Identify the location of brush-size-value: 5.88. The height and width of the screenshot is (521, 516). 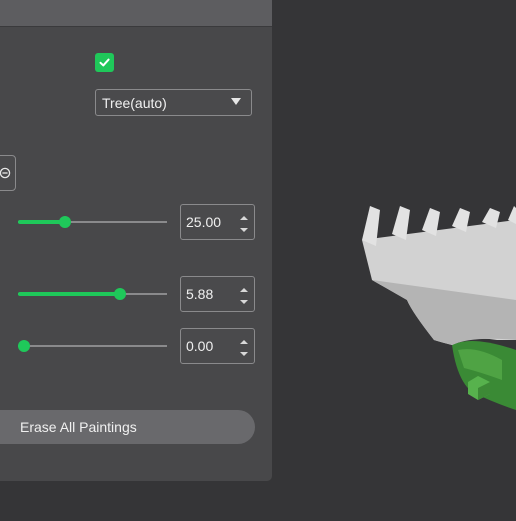
(199, 294).